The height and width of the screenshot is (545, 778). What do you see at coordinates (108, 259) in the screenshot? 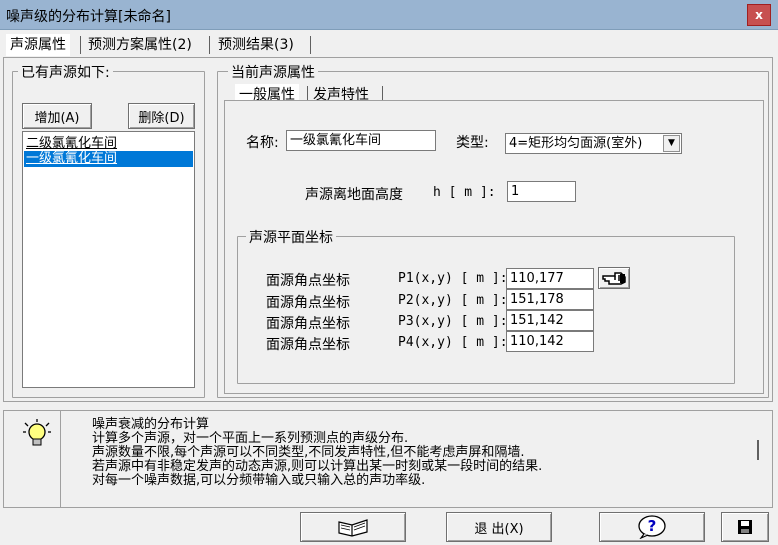
I see `sources-listbox: 二级氯氰化车间 一级氯氰化车间` at bounding box center [108, 259].